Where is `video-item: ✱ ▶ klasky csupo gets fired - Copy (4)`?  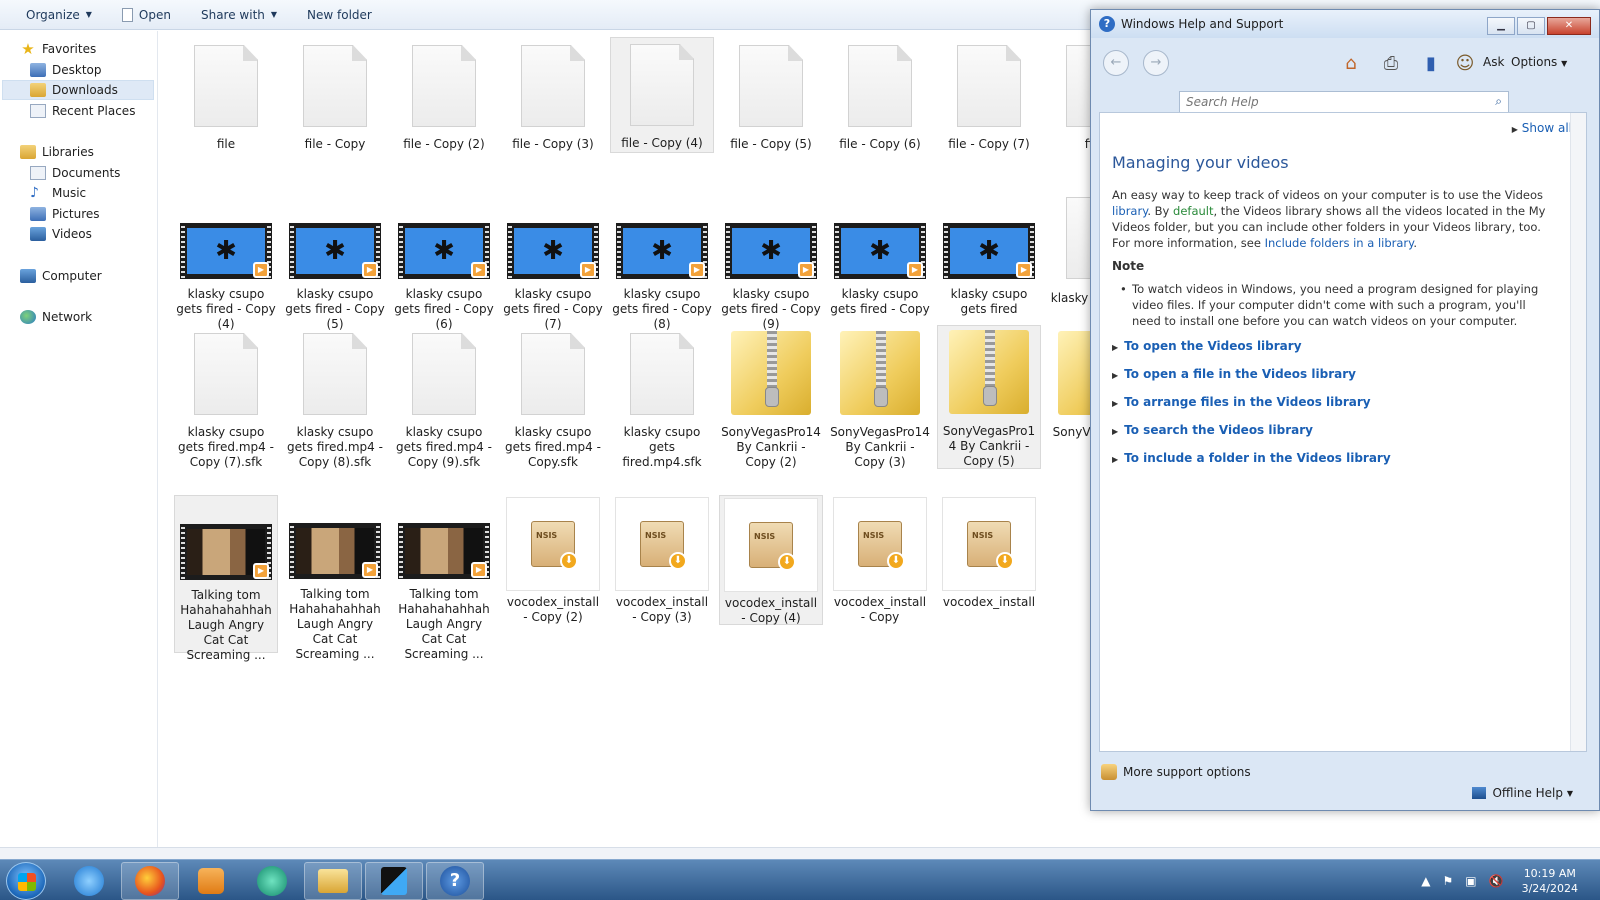 video-item: ✱ ▶ klasky csupo gets fired - Copy (4) is located at coordinates (226, 276).